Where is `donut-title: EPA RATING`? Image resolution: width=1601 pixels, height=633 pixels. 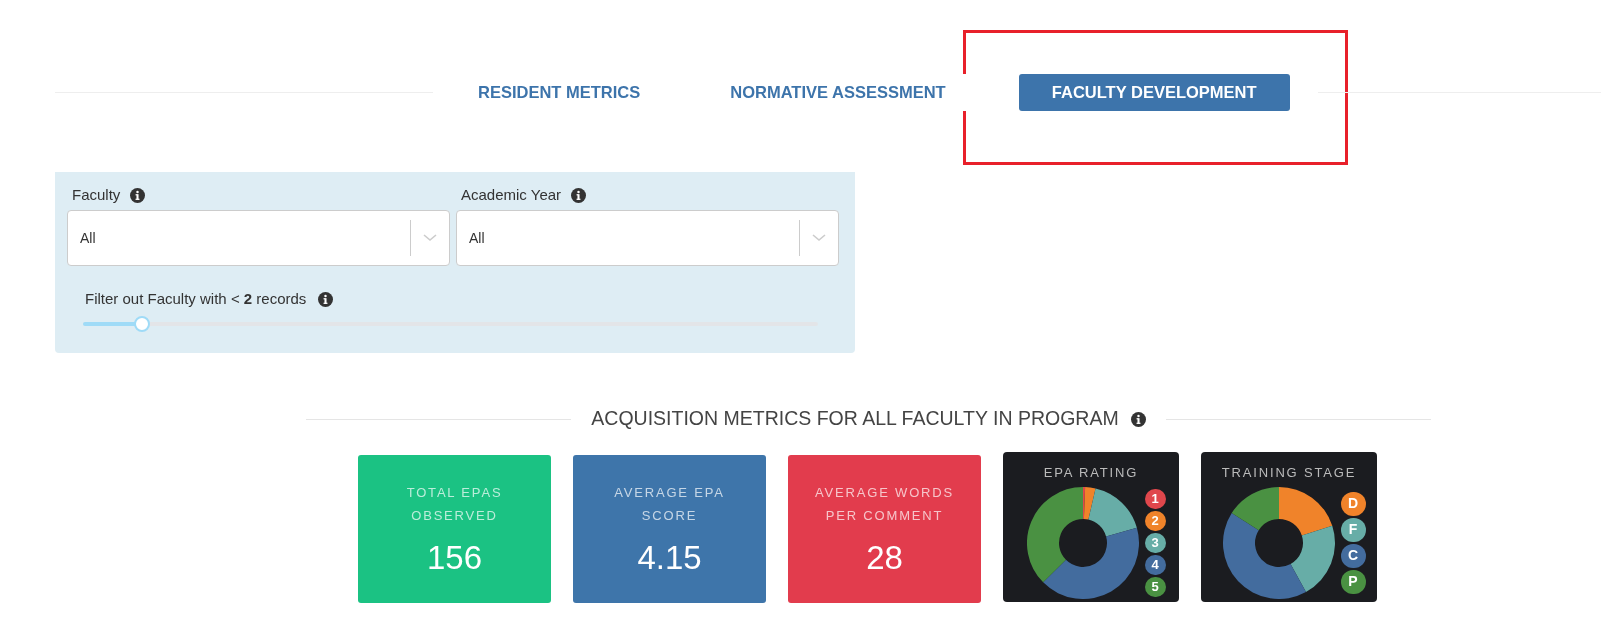
donut-title: EPA RATING is located at coordinates (1091, 473).